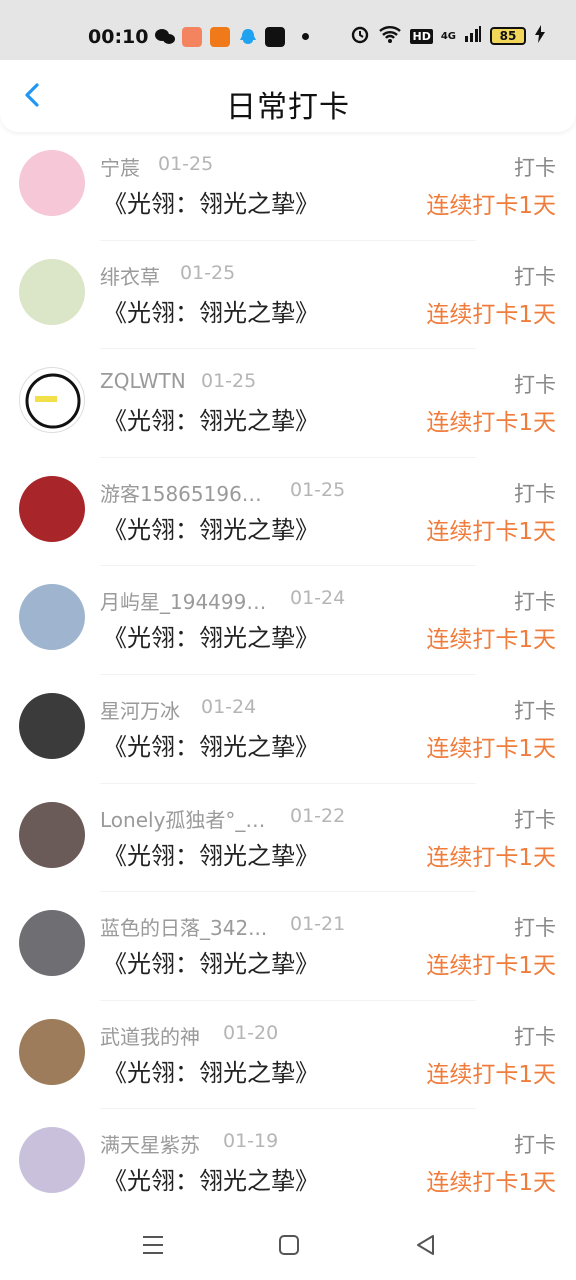 This screenshot has height=1280, width=576. Describe the element at coordinates (150, 1143) in the screenshot. I see `user-name: 满天星紫苏` at that location.